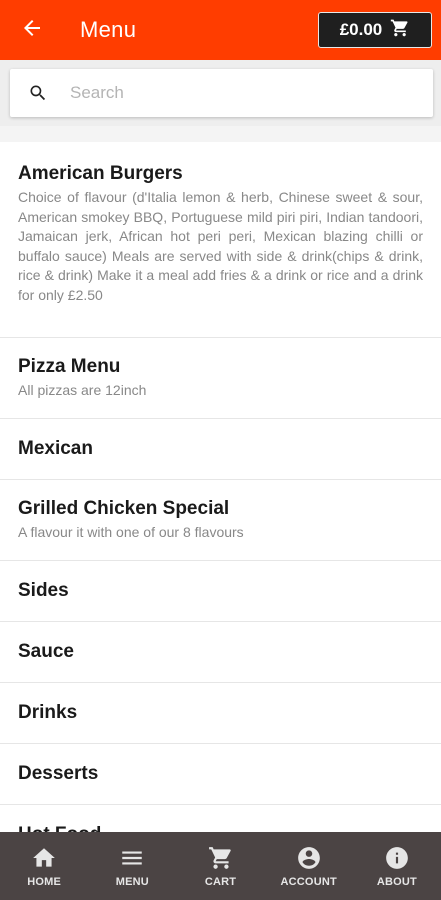 The image size is (441, 900). I want to click on search-box, so click(221, 93).